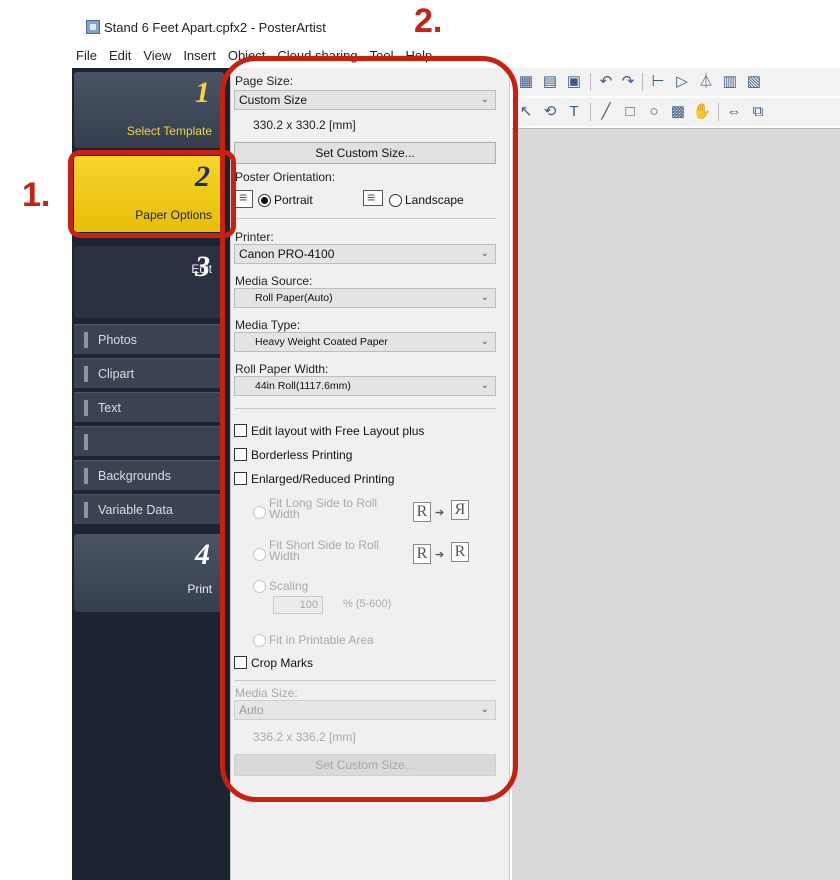 The width and height of the screenshot is (840, 880). I want to click on landscape-radio, so click(395, 200).